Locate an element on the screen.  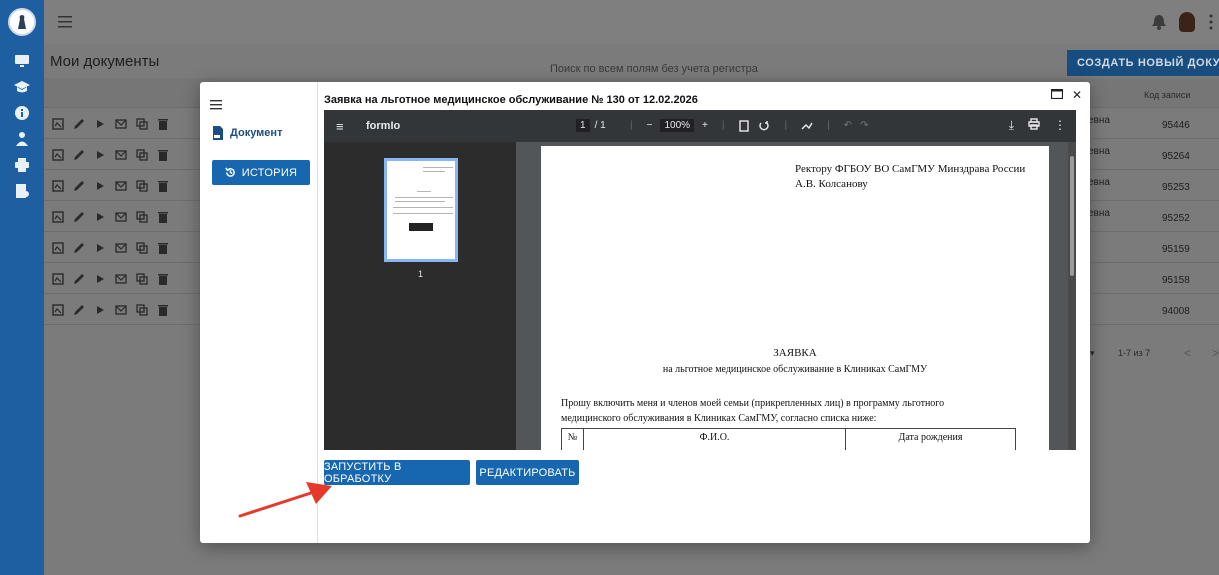
print-icon is located at coordinates (1034, 124).